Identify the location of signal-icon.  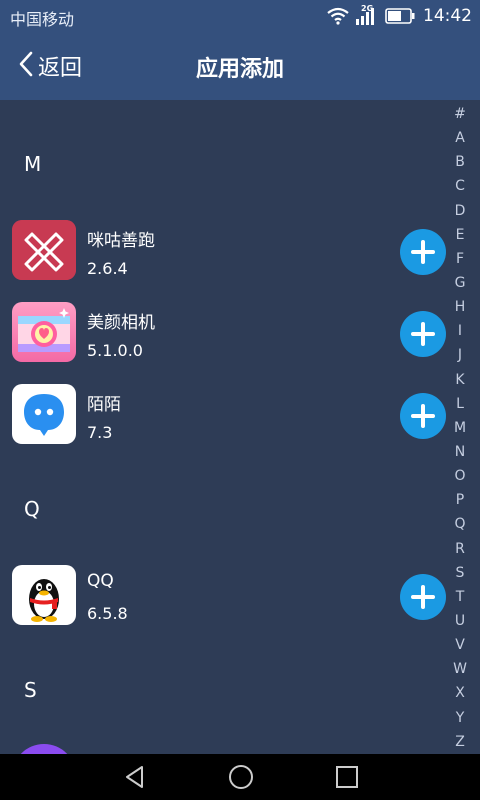
(365, 16).